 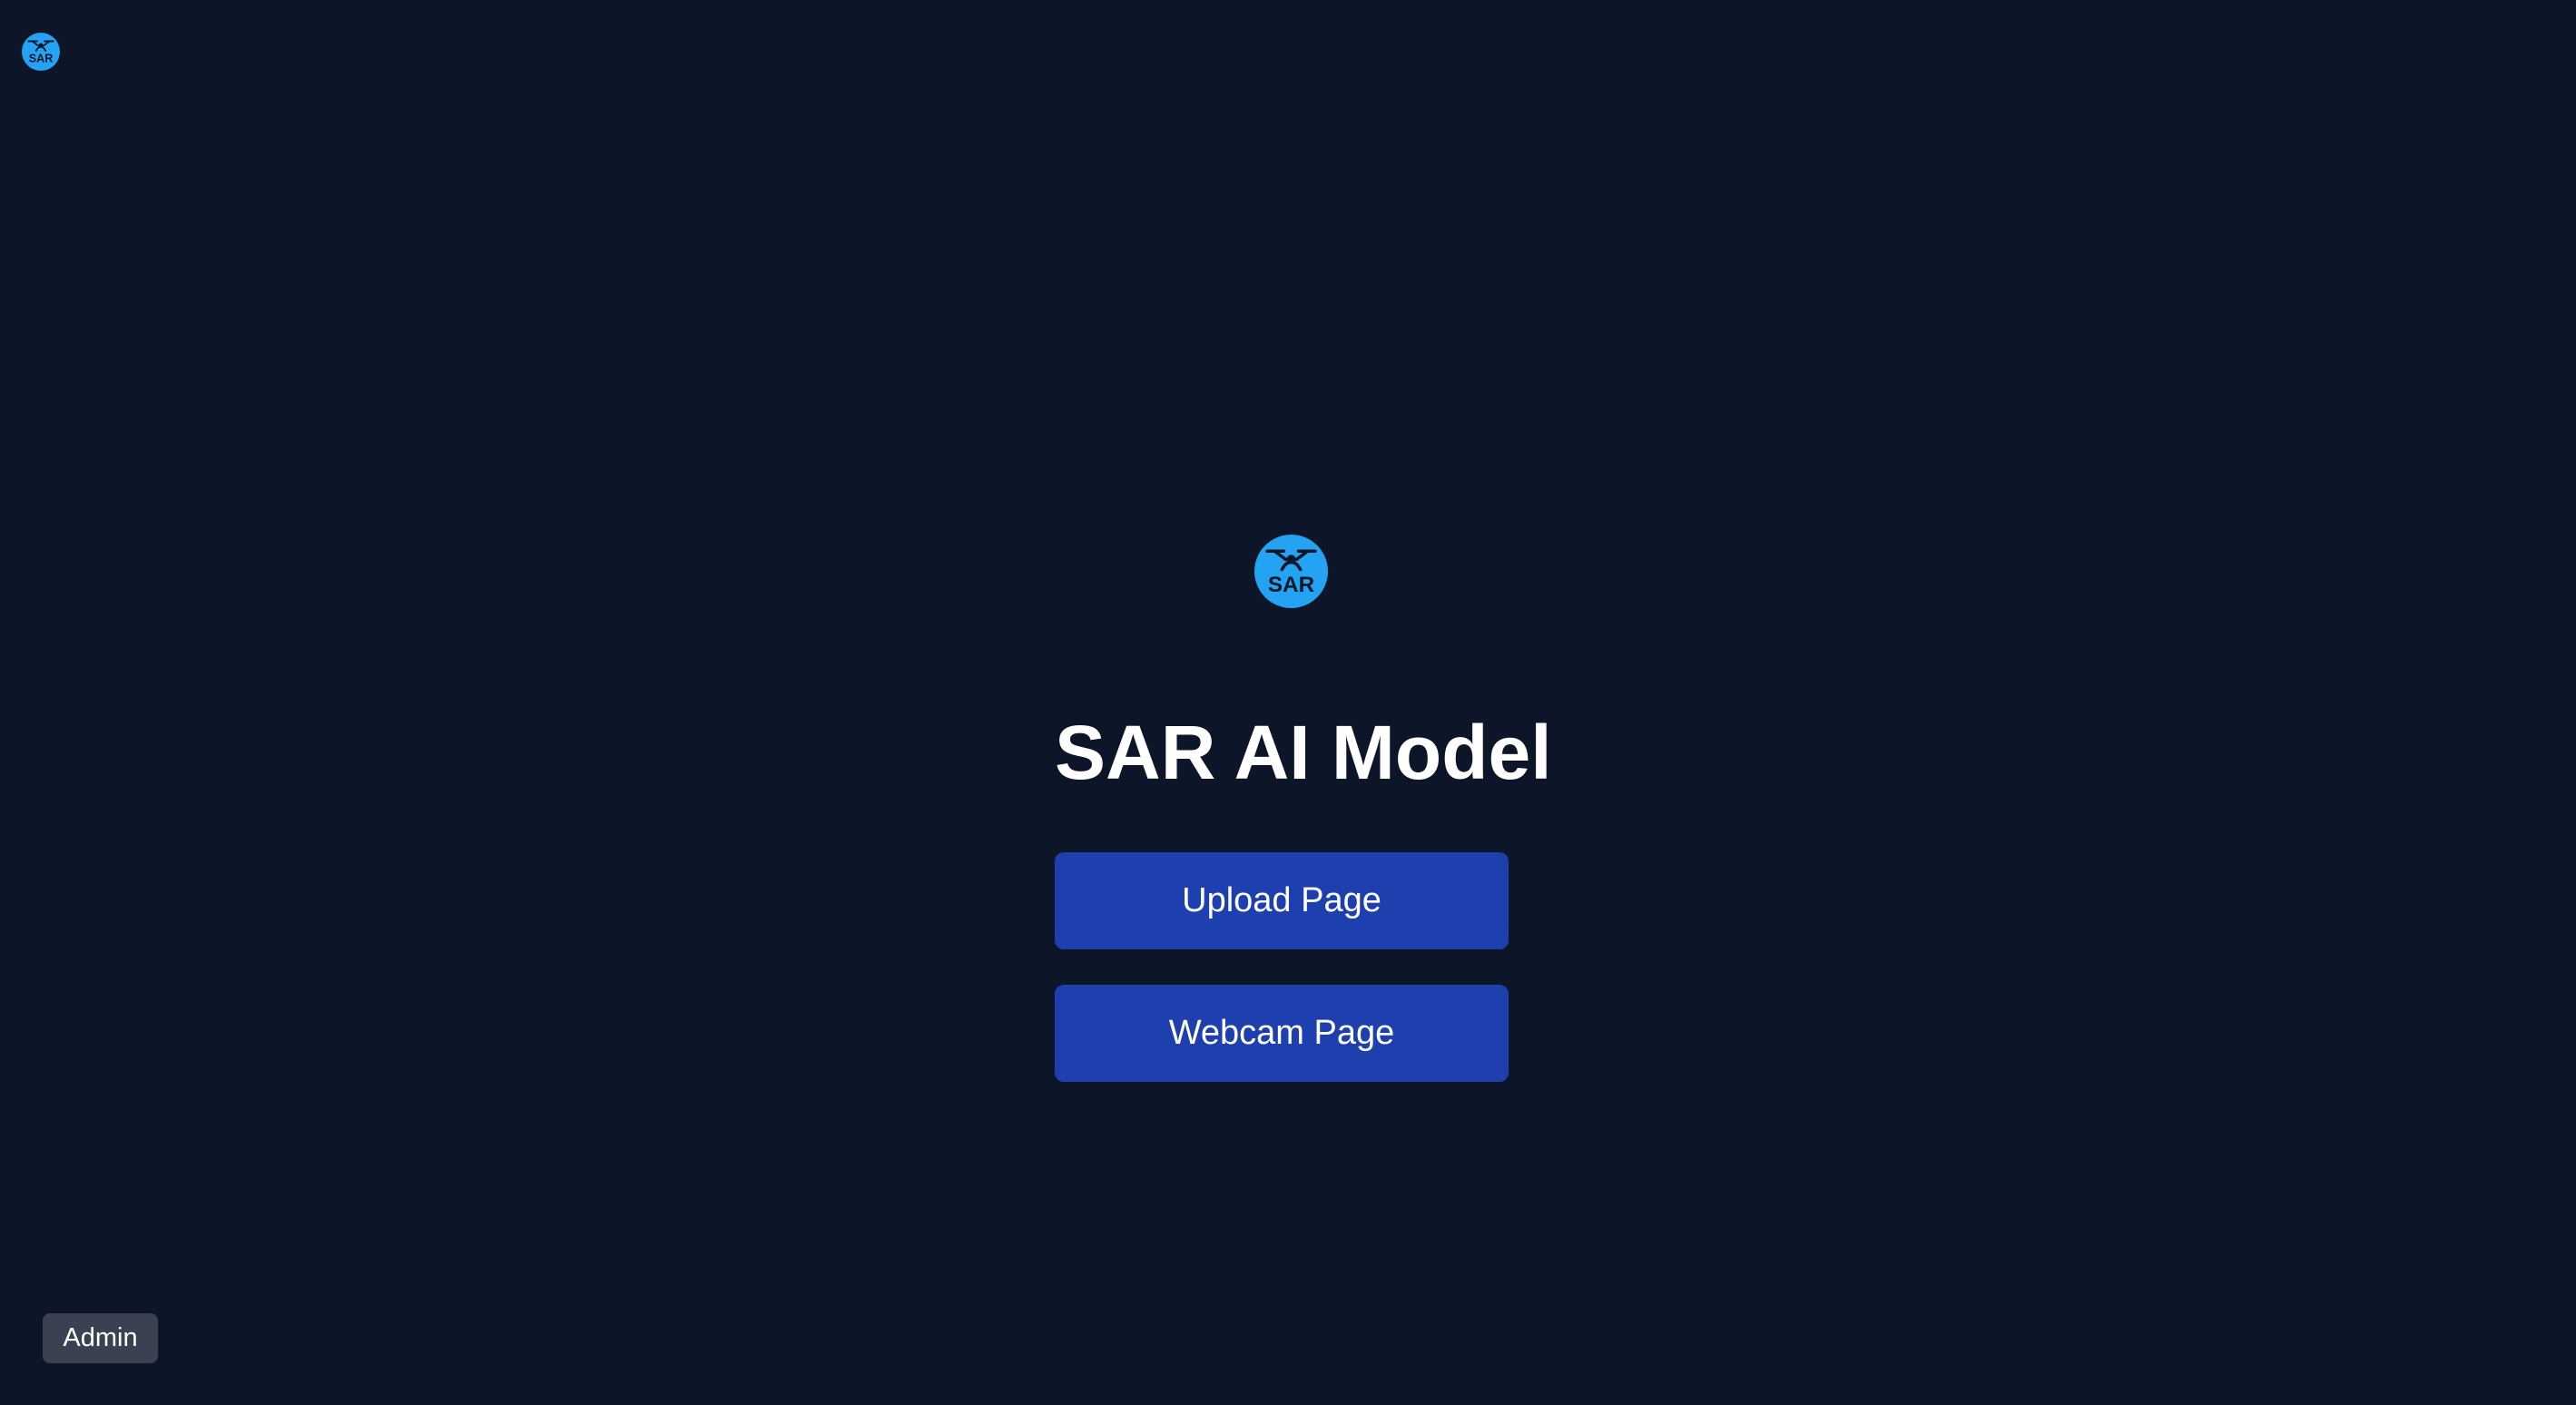 What do you see at coordinates (1282, 900) in the screenshot?
I see `upload-page-button: Upload Page` at bounding box center [1282, 900].